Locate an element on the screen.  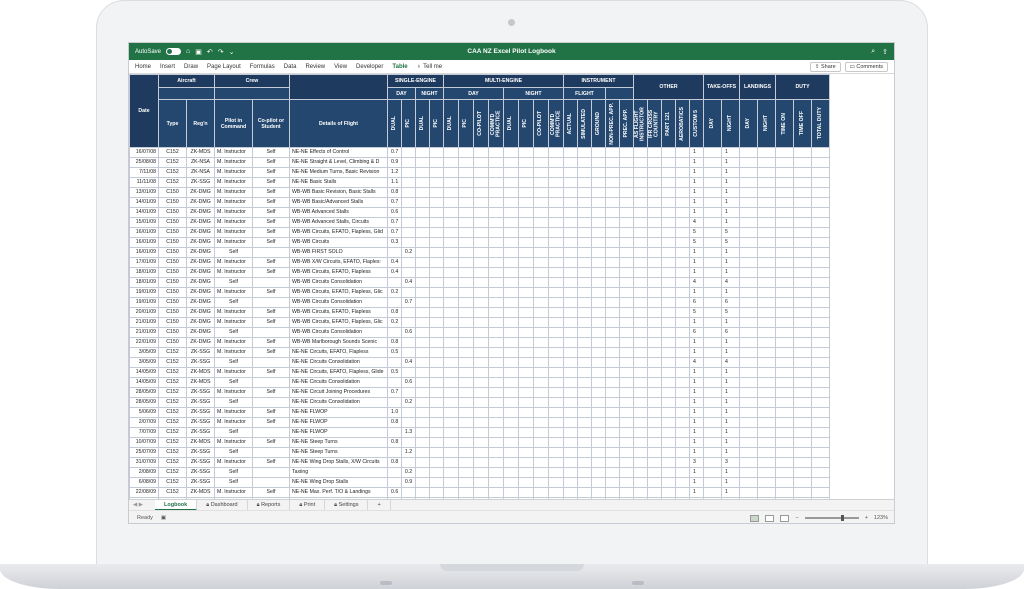
zoom-out-button: − is located at coordinates (796, 518).